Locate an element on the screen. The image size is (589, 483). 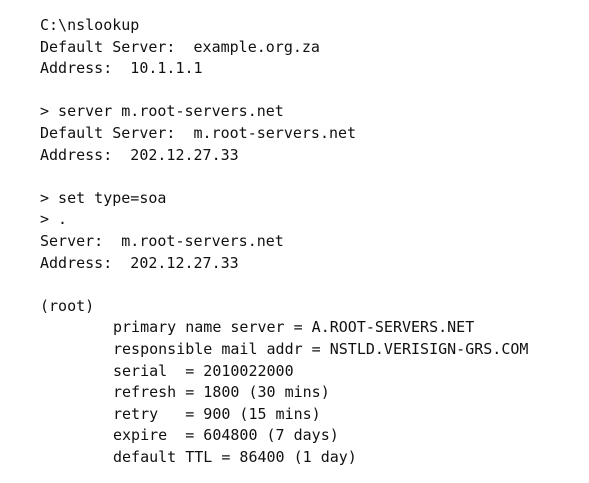
server-line: Server: m.root-servers.net is located at coordinates (162, 240).